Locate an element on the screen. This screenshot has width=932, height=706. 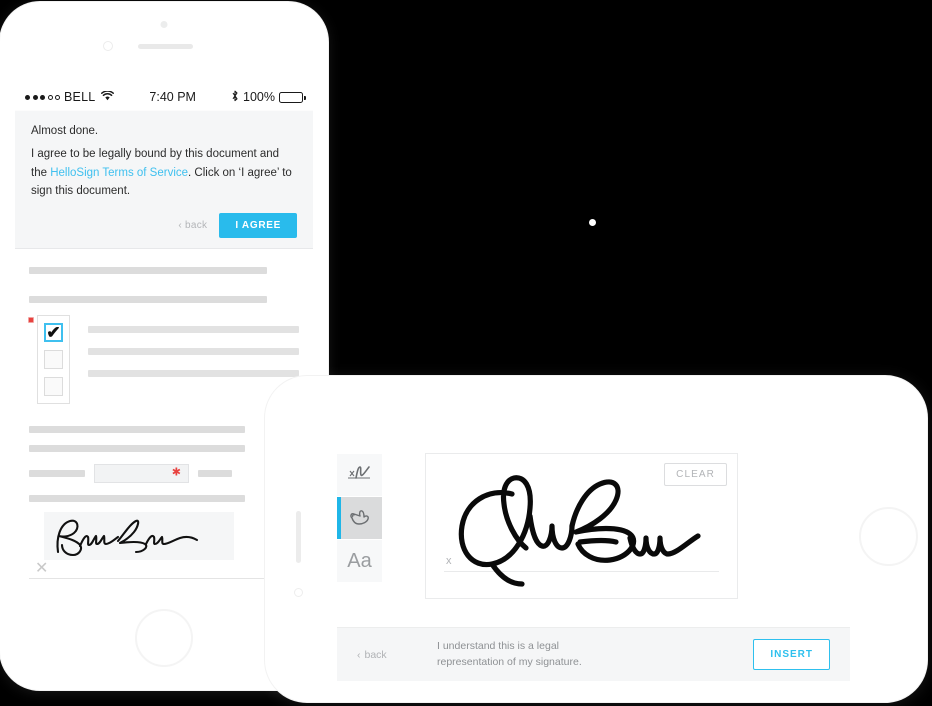
checkbox-option-1: ✔ is located at coordinates (53, 332).